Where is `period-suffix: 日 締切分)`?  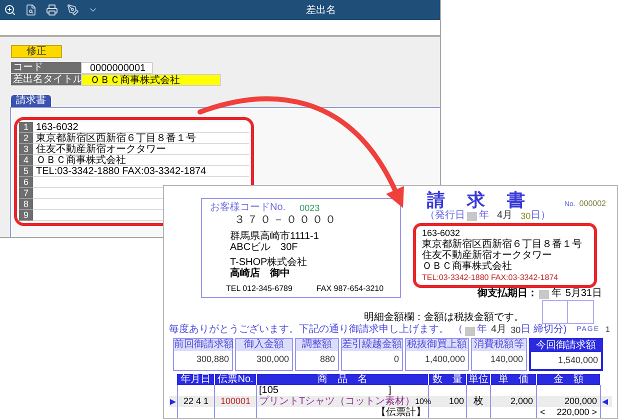
period-suffix: 日 締切分) is located at coordinates (543, 330).